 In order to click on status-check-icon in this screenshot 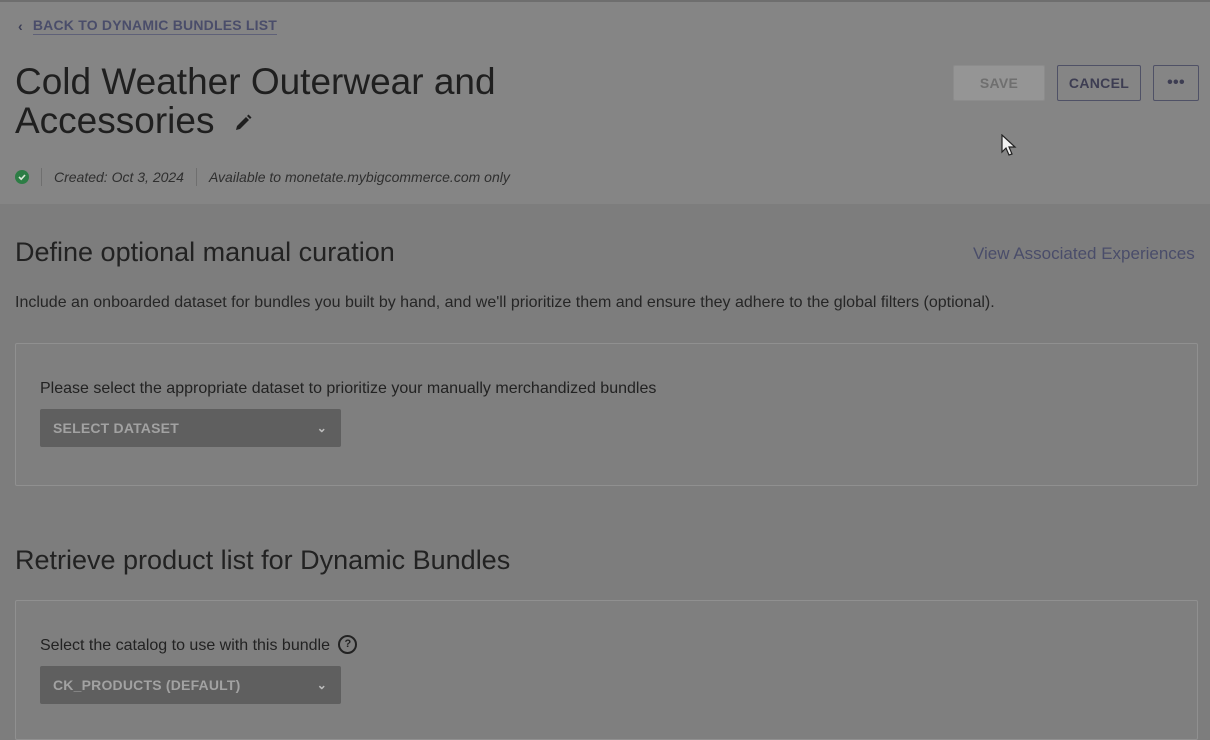, I will do `click(22, 177)`.